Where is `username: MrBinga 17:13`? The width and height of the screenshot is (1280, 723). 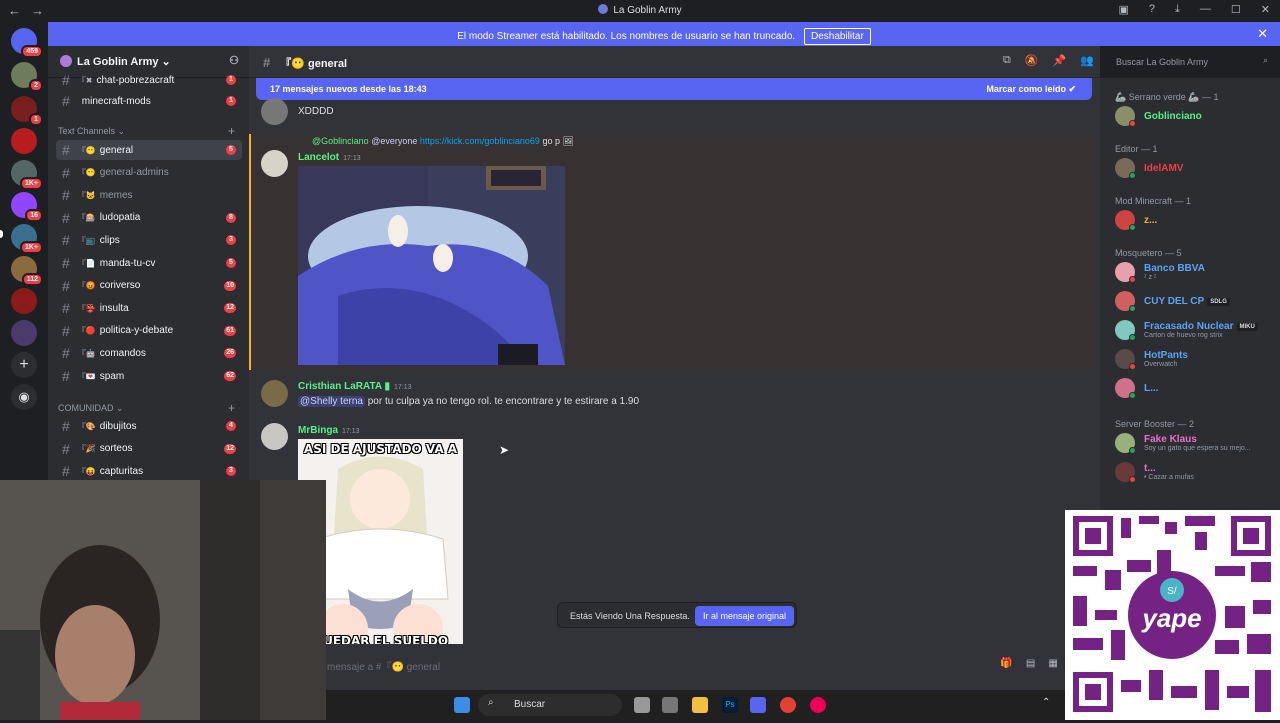
username: MrBinga 17:13 is located at coordinates (329, 430).